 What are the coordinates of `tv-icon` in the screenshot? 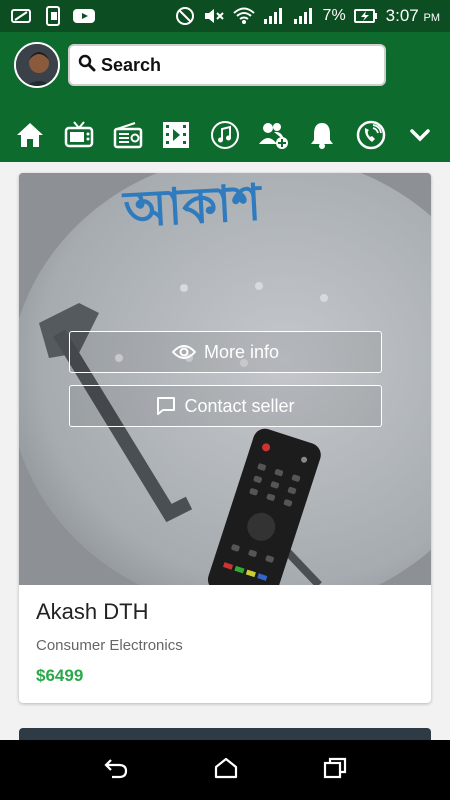 It's located at (79, 134).